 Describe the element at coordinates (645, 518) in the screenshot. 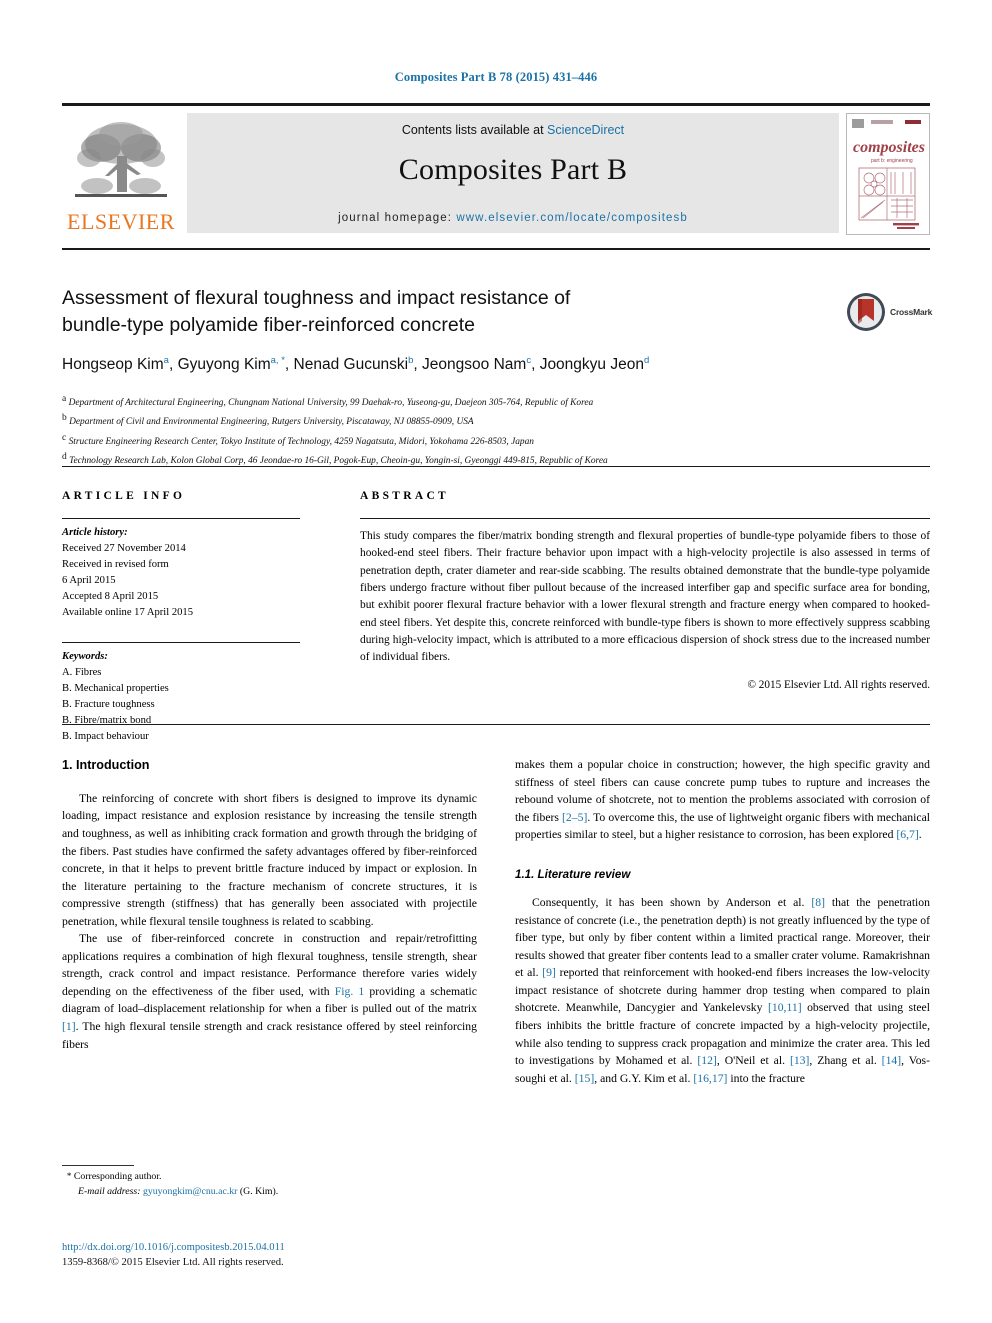

I see `abstract-rule` at that location.